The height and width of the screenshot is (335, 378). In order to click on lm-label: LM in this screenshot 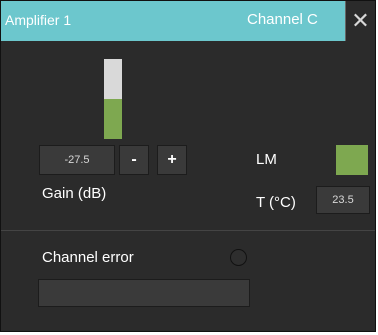, I will do `click(266, 159)`.